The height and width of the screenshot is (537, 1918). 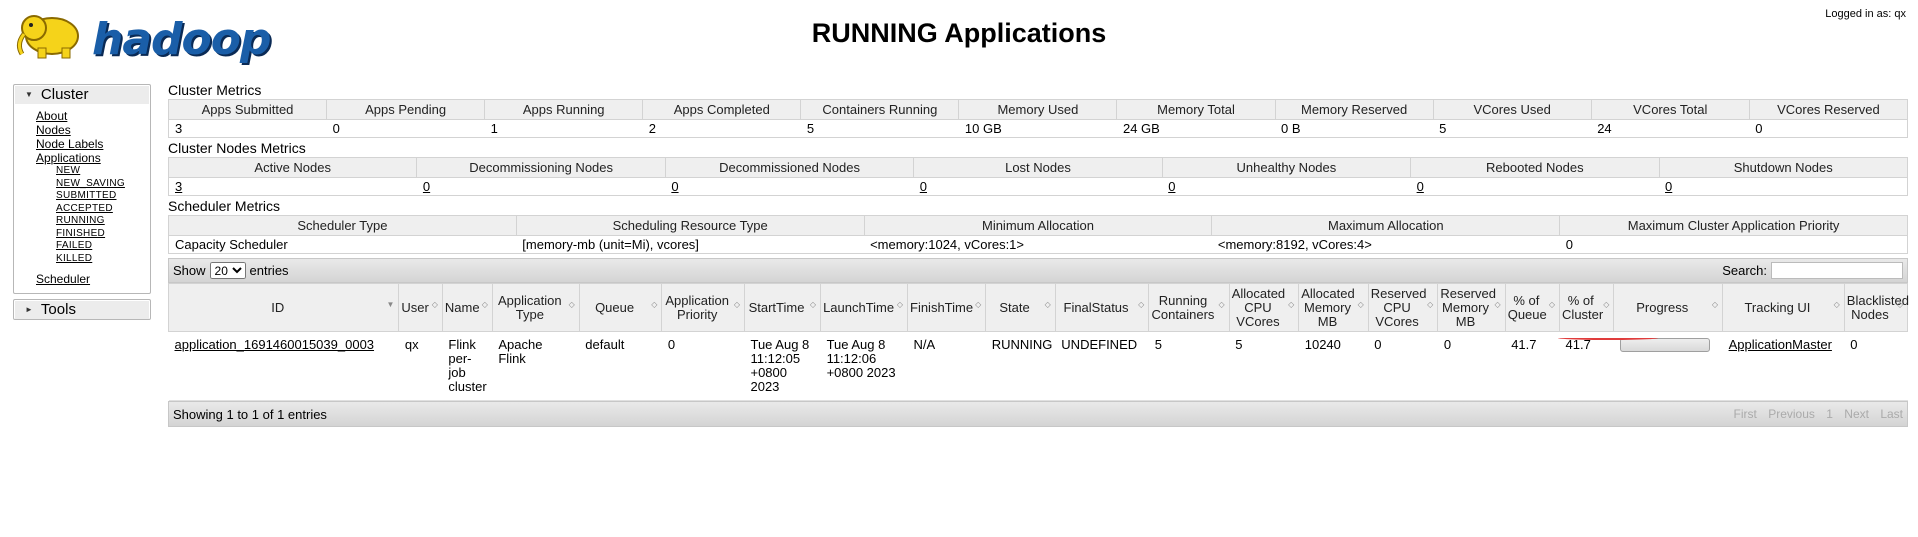 What do you see at coordinates (1745, 414) in the screenshot?
I see `pager-first: First` at bounding box center [1745, 414].